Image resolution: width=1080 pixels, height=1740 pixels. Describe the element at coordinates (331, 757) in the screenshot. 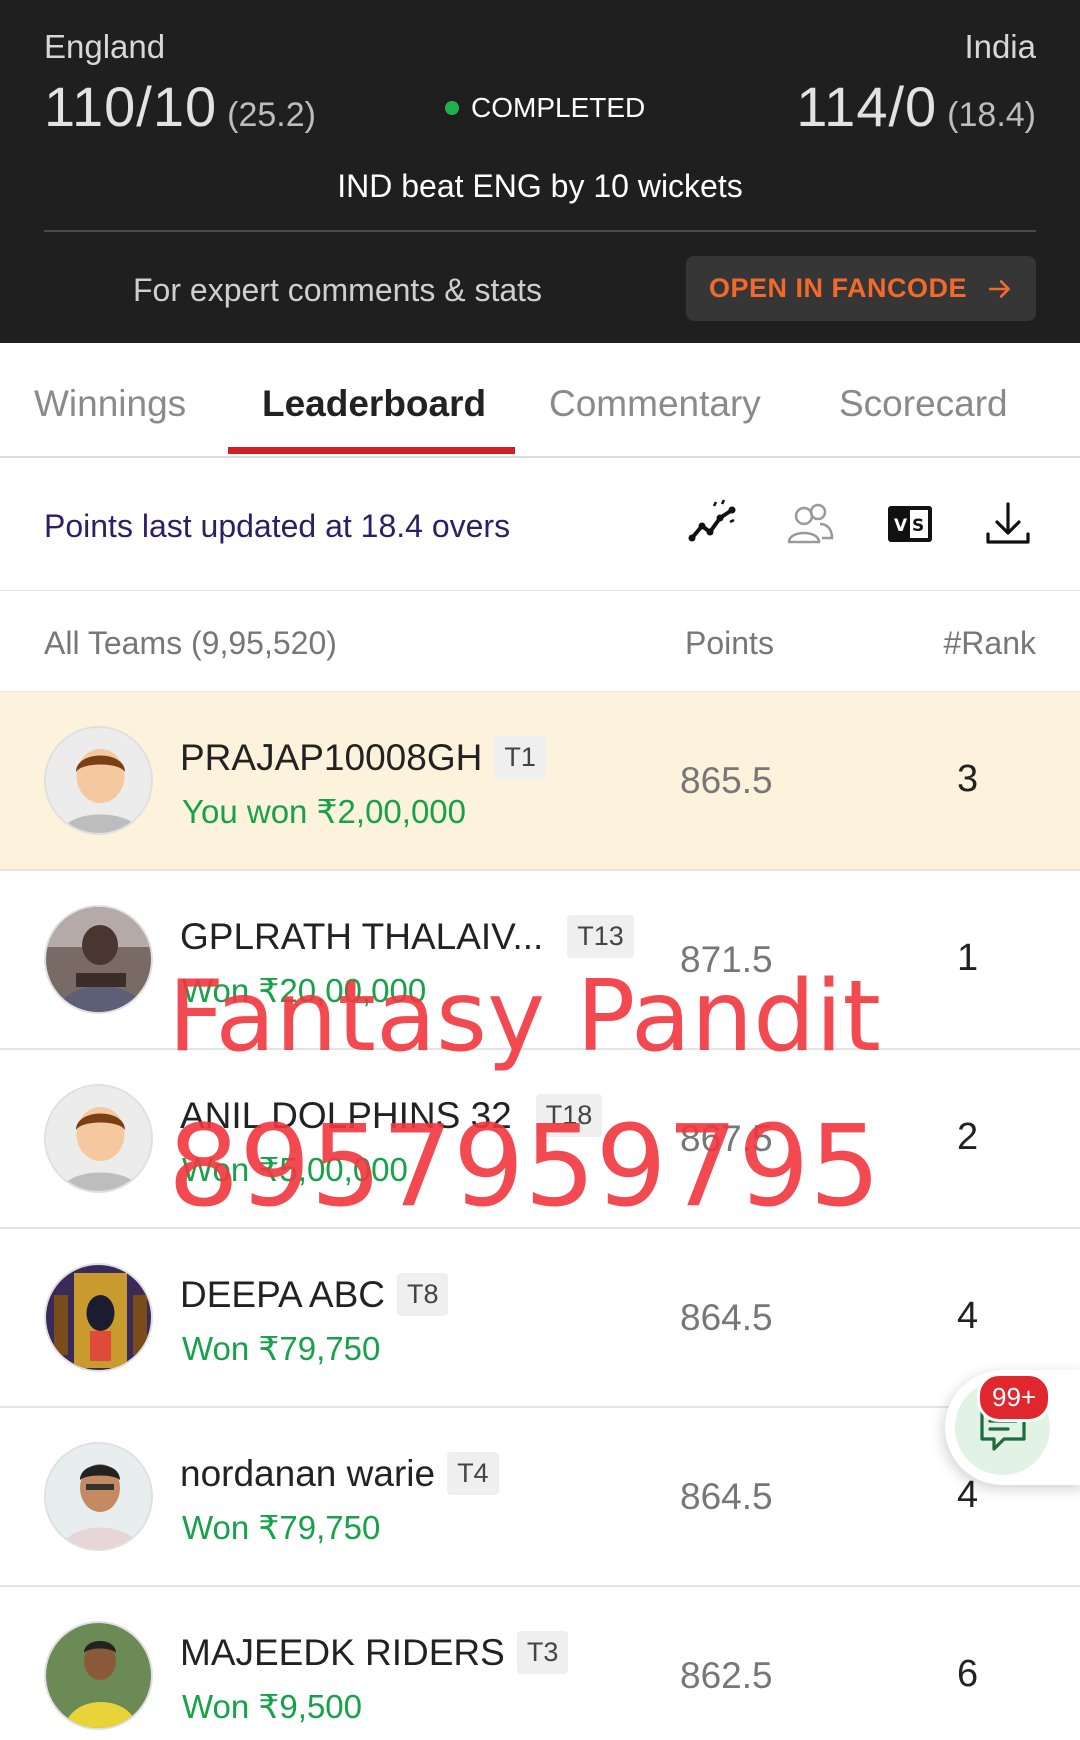

I see `team-name-label: PRAJAP10008GH` at that location.